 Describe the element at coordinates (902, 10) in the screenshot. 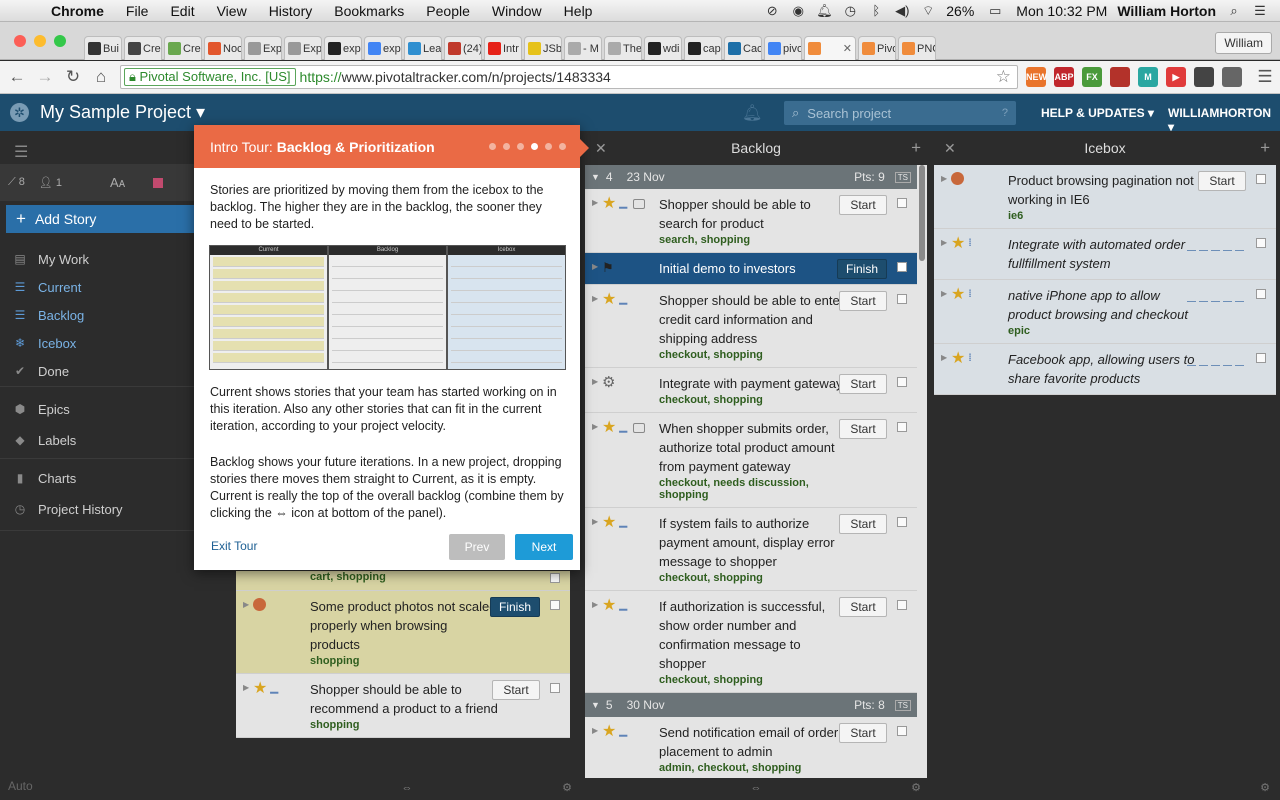

I see `volume-icon: ◀)` at that location.